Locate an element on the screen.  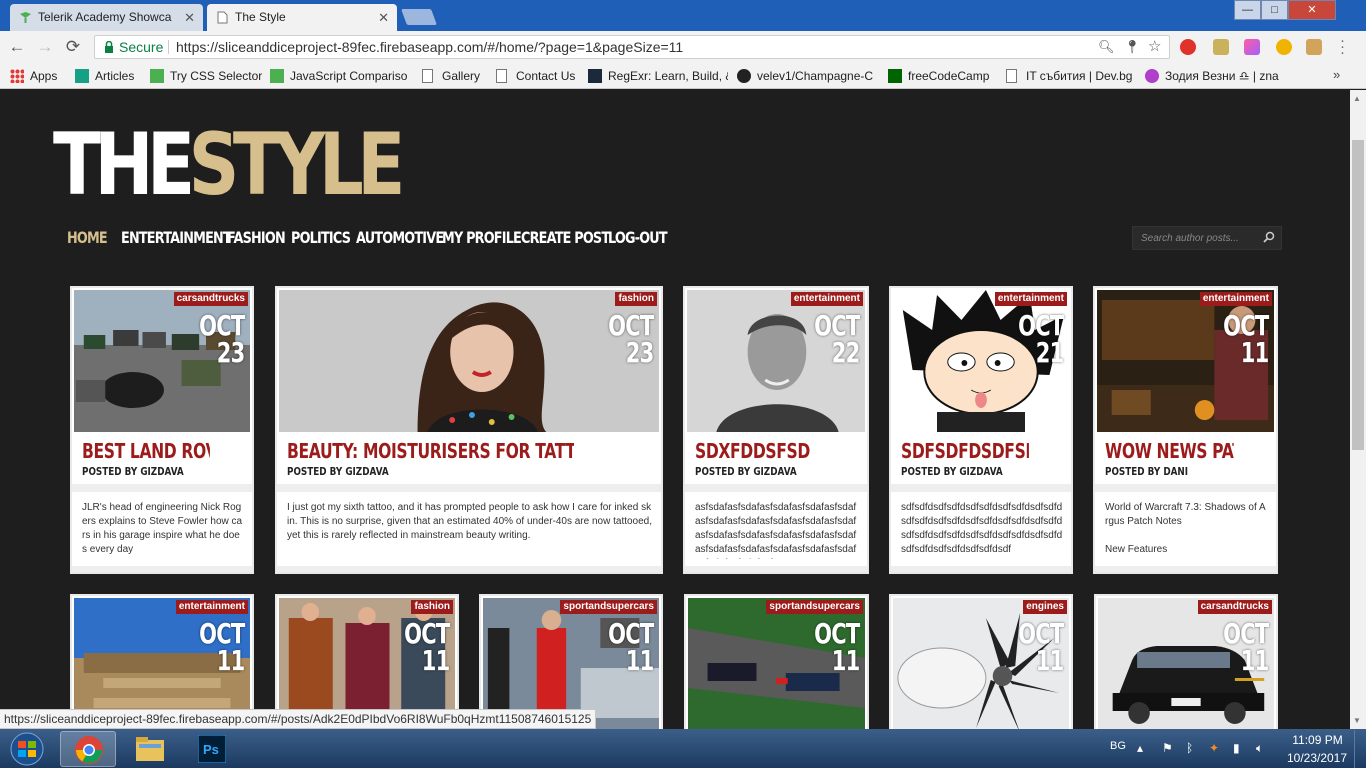
avast-icon: ✦ is located at coordinates (1216, 748).